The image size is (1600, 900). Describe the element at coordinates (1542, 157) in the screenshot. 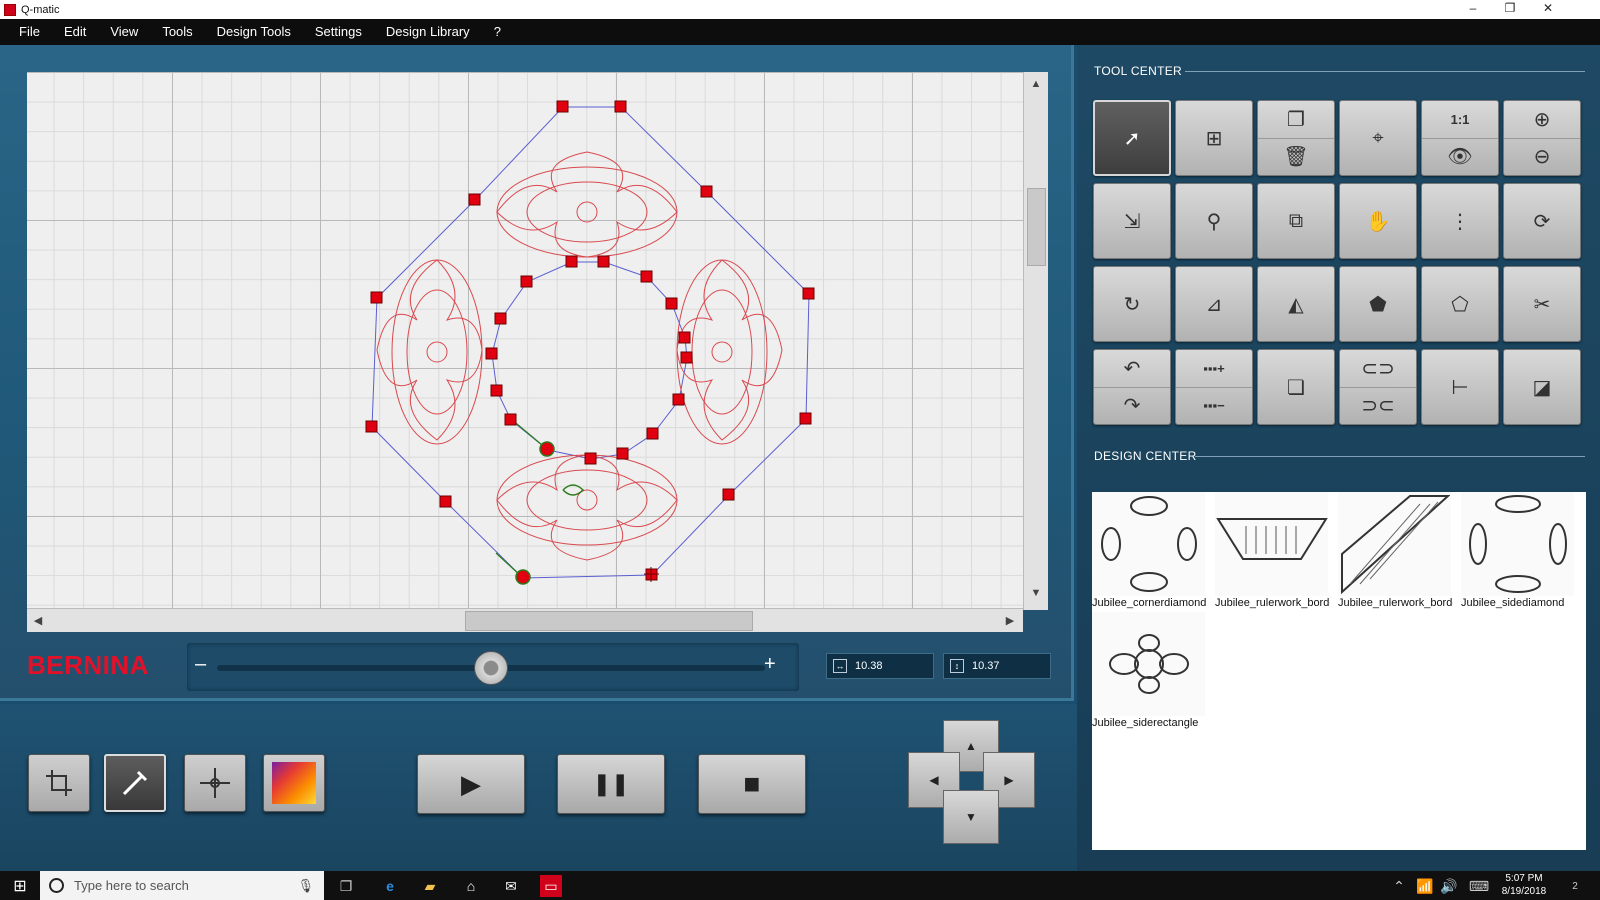

I see `zoom-in-icon: ⊖` at that location.